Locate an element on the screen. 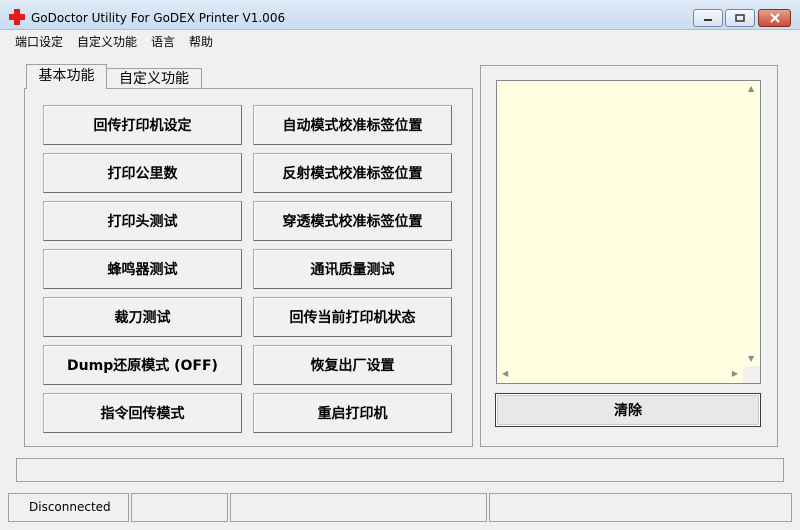 The image size is (800, 530). factory-reset-button: 恢复出厂设置 is located at coordinates (352, 365).